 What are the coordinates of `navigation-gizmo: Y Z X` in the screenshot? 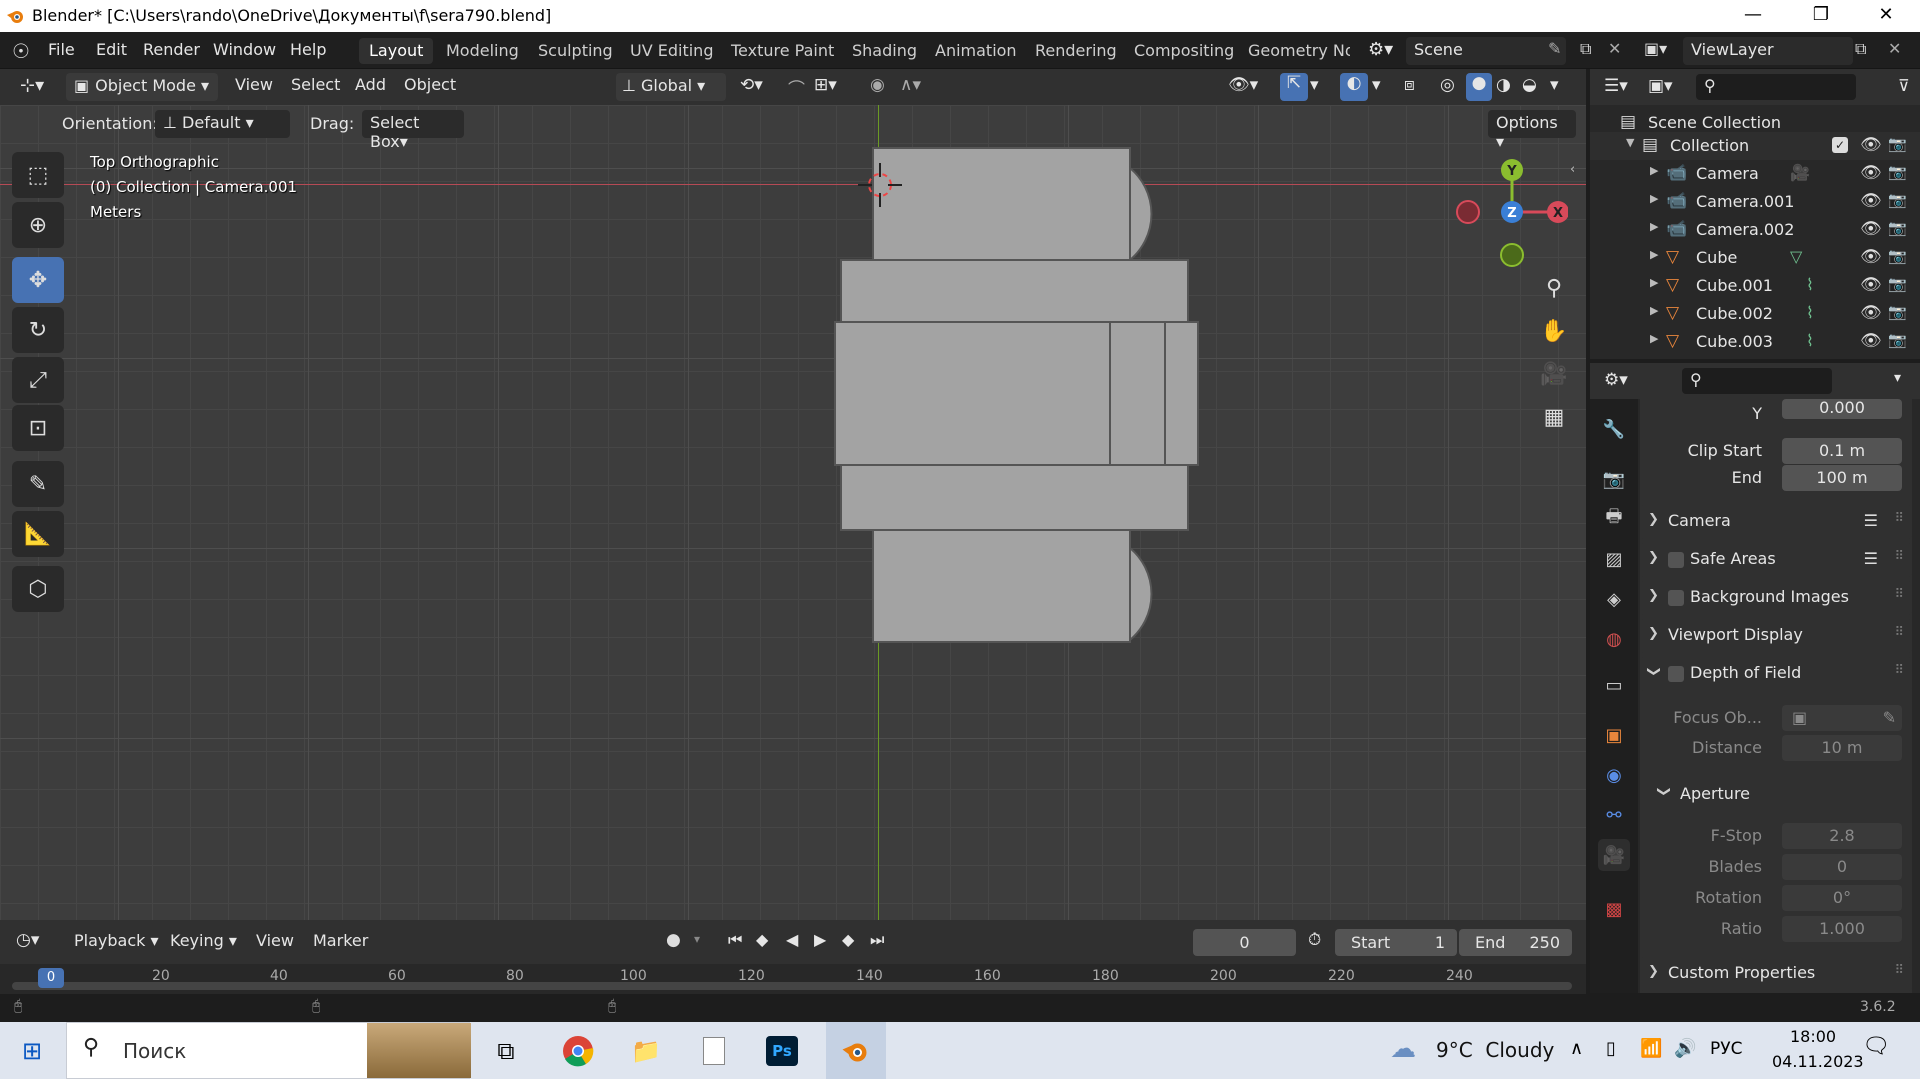 It's located at (1510, 213).